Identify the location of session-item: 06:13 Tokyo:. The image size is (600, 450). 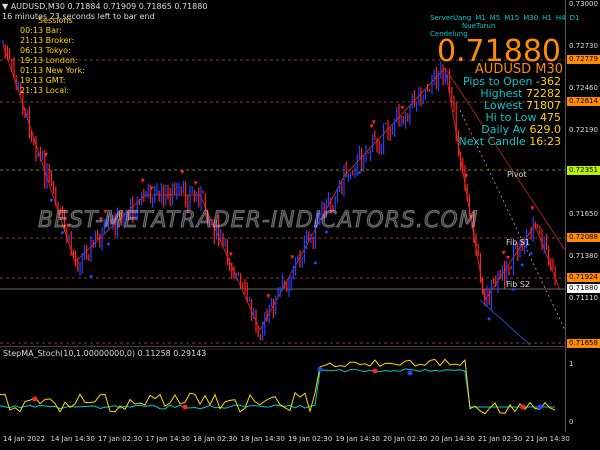
(45, 50).